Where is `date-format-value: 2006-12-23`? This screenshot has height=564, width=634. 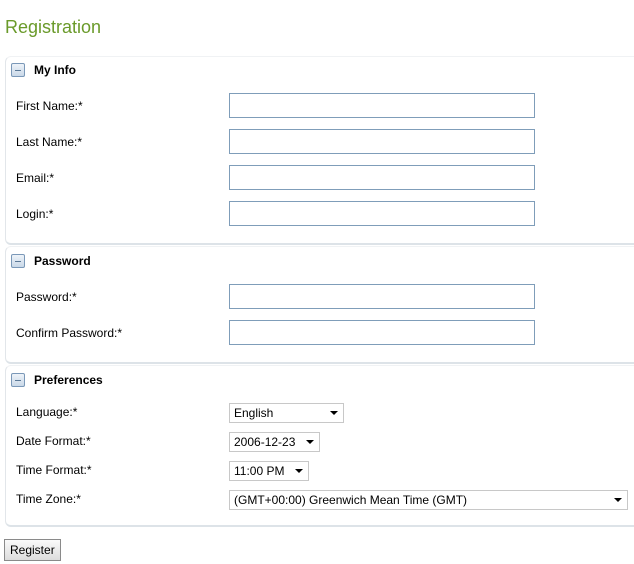 date-format-value: 2006-12-23 is located at coordinates (265, 442).